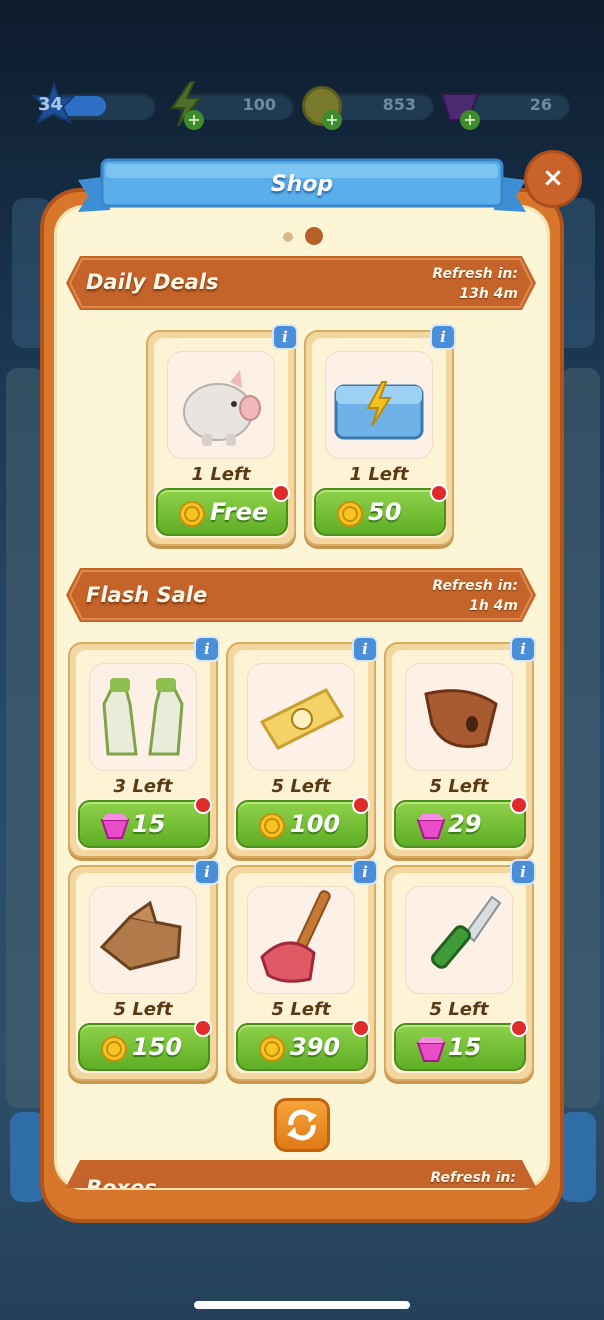 Image resolution: width=604 pixels, height=1320 pixels. What do you see at coordinates (475, 586) in the screenshot?
I see `flash-sale-refresh-label: Refresh in:` at bounding box center [475, 586].